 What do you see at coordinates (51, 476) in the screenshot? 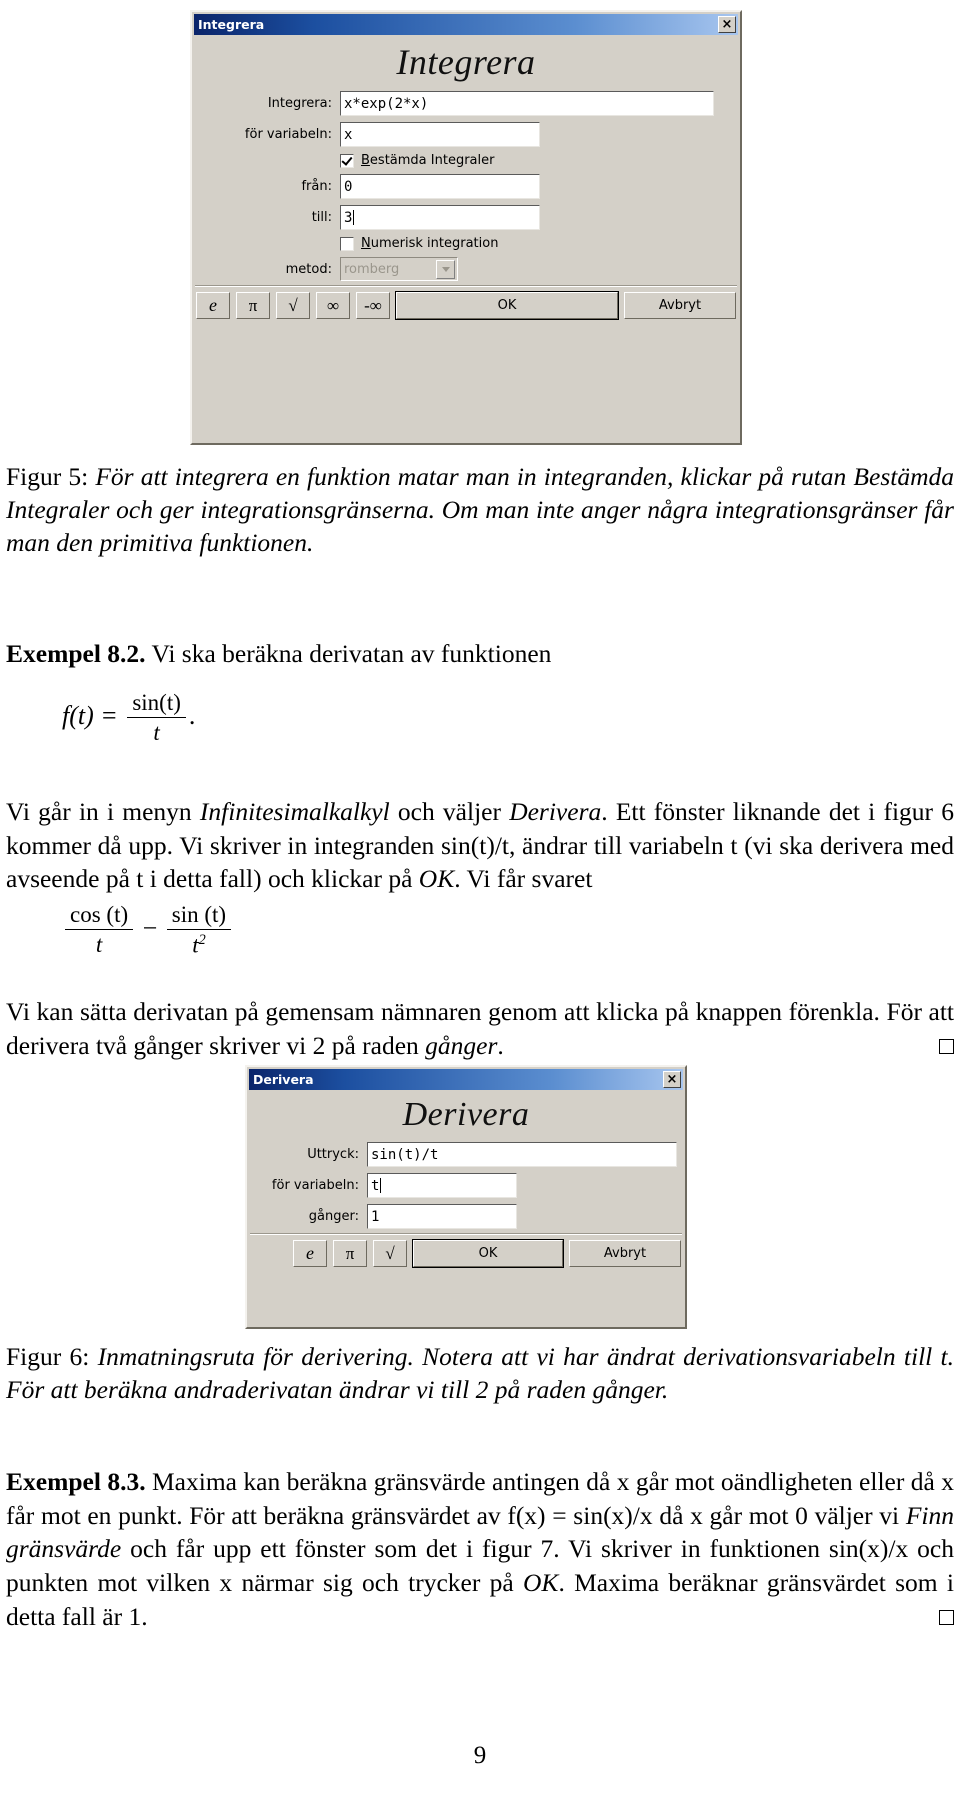
I see `figure5-caption-lead: Figur 5:` at bounding box center [51, 476].